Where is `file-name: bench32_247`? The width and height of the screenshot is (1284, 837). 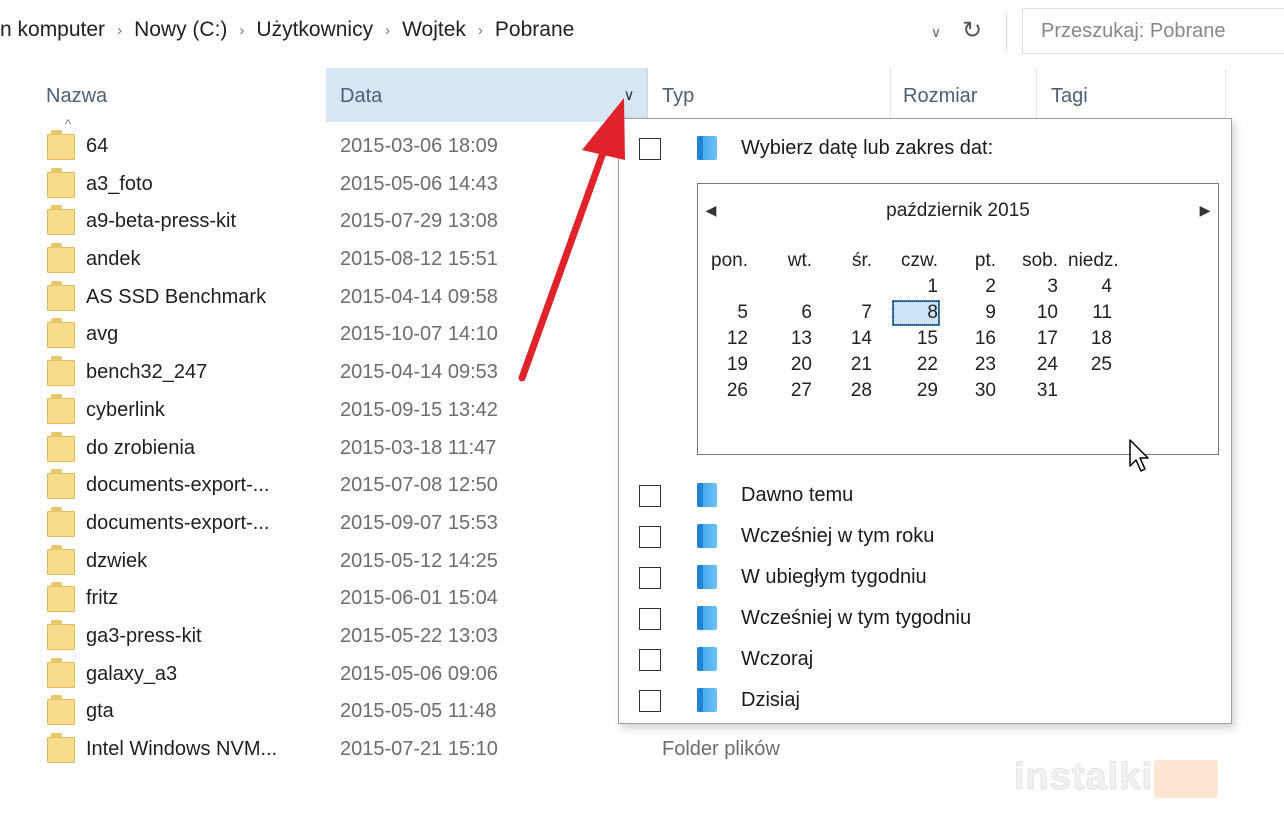 file-name: bench32_247 is located at coordinates (147, 372).